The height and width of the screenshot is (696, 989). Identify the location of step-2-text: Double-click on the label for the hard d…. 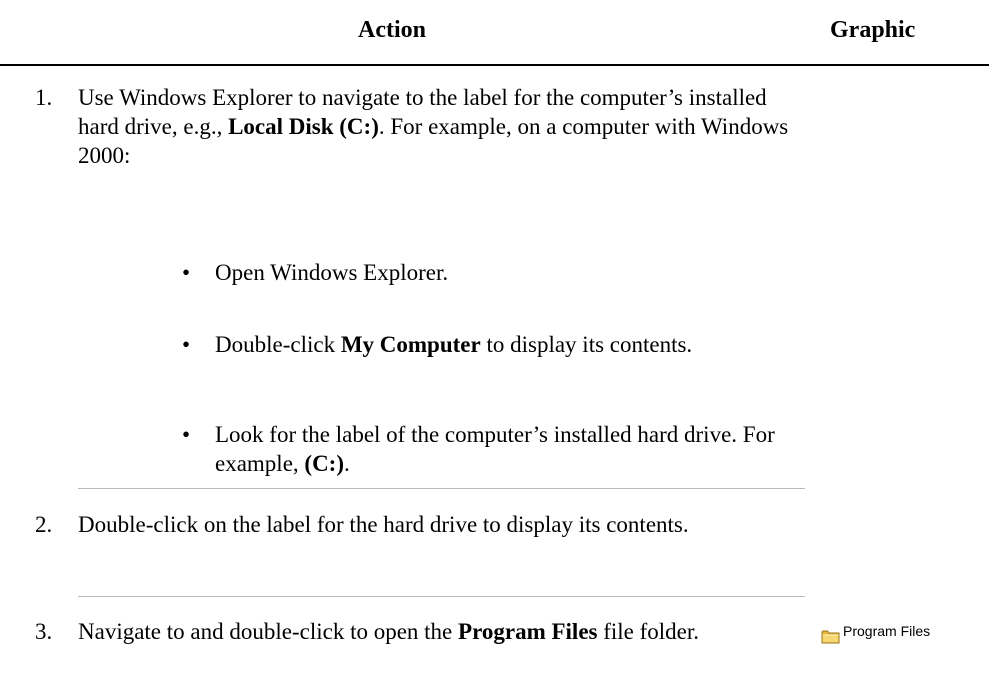
(383, 524).